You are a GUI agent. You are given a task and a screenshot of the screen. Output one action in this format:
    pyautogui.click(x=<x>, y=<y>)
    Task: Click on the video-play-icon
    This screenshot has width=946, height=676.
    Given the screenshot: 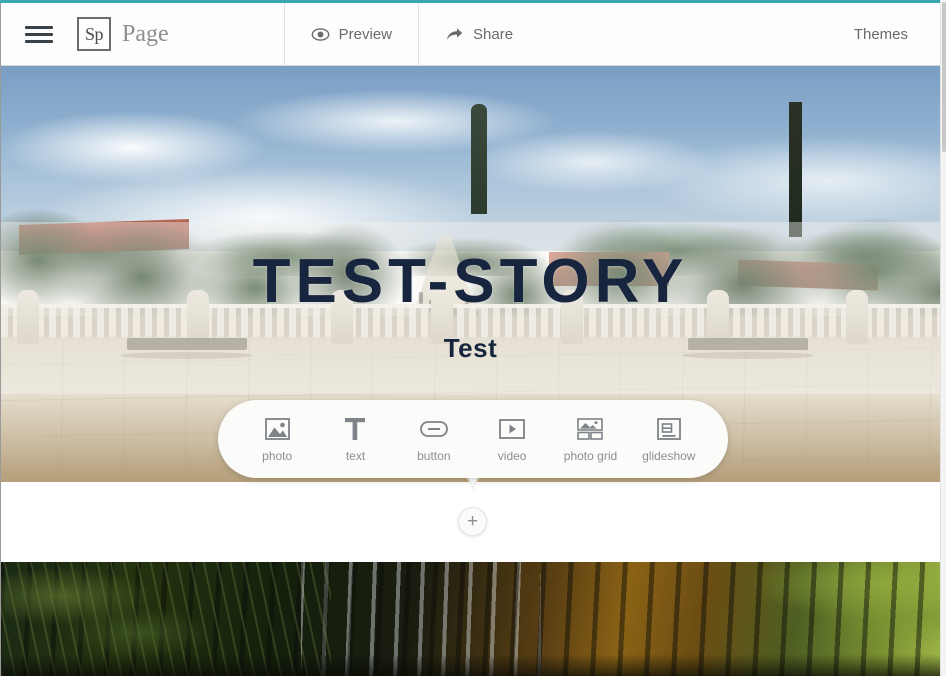 What is the action you would take?
    pyautogui.click(x=512, y=429)
    